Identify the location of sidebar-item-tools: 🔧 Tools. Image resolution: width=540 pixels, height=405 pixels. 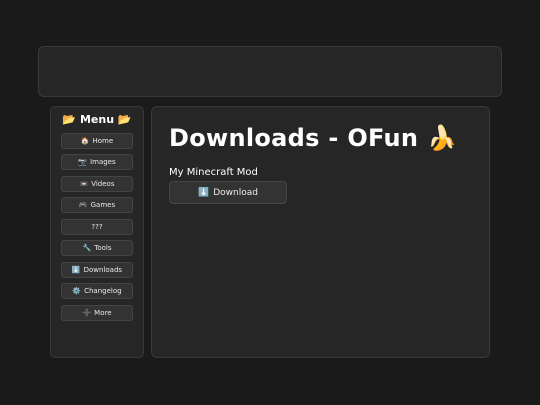
(97, 248).